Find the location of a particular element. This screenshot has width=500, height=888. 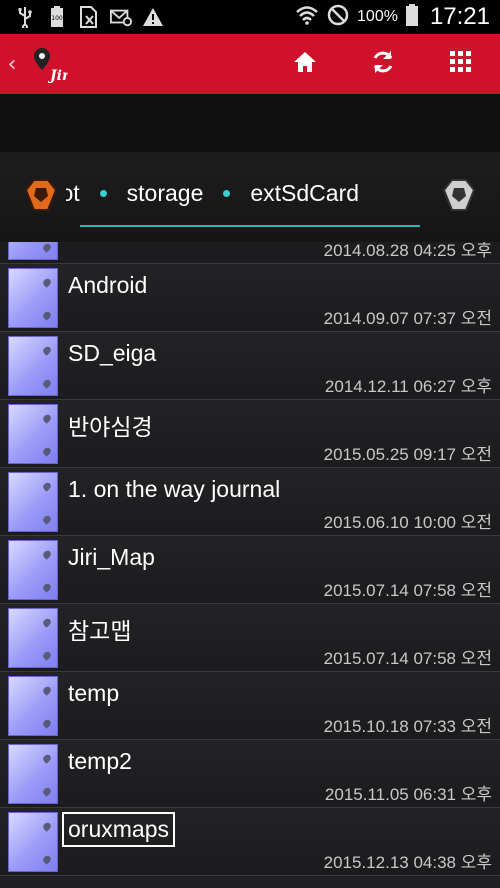

file-name: temp is located at coordinates (94, 693).